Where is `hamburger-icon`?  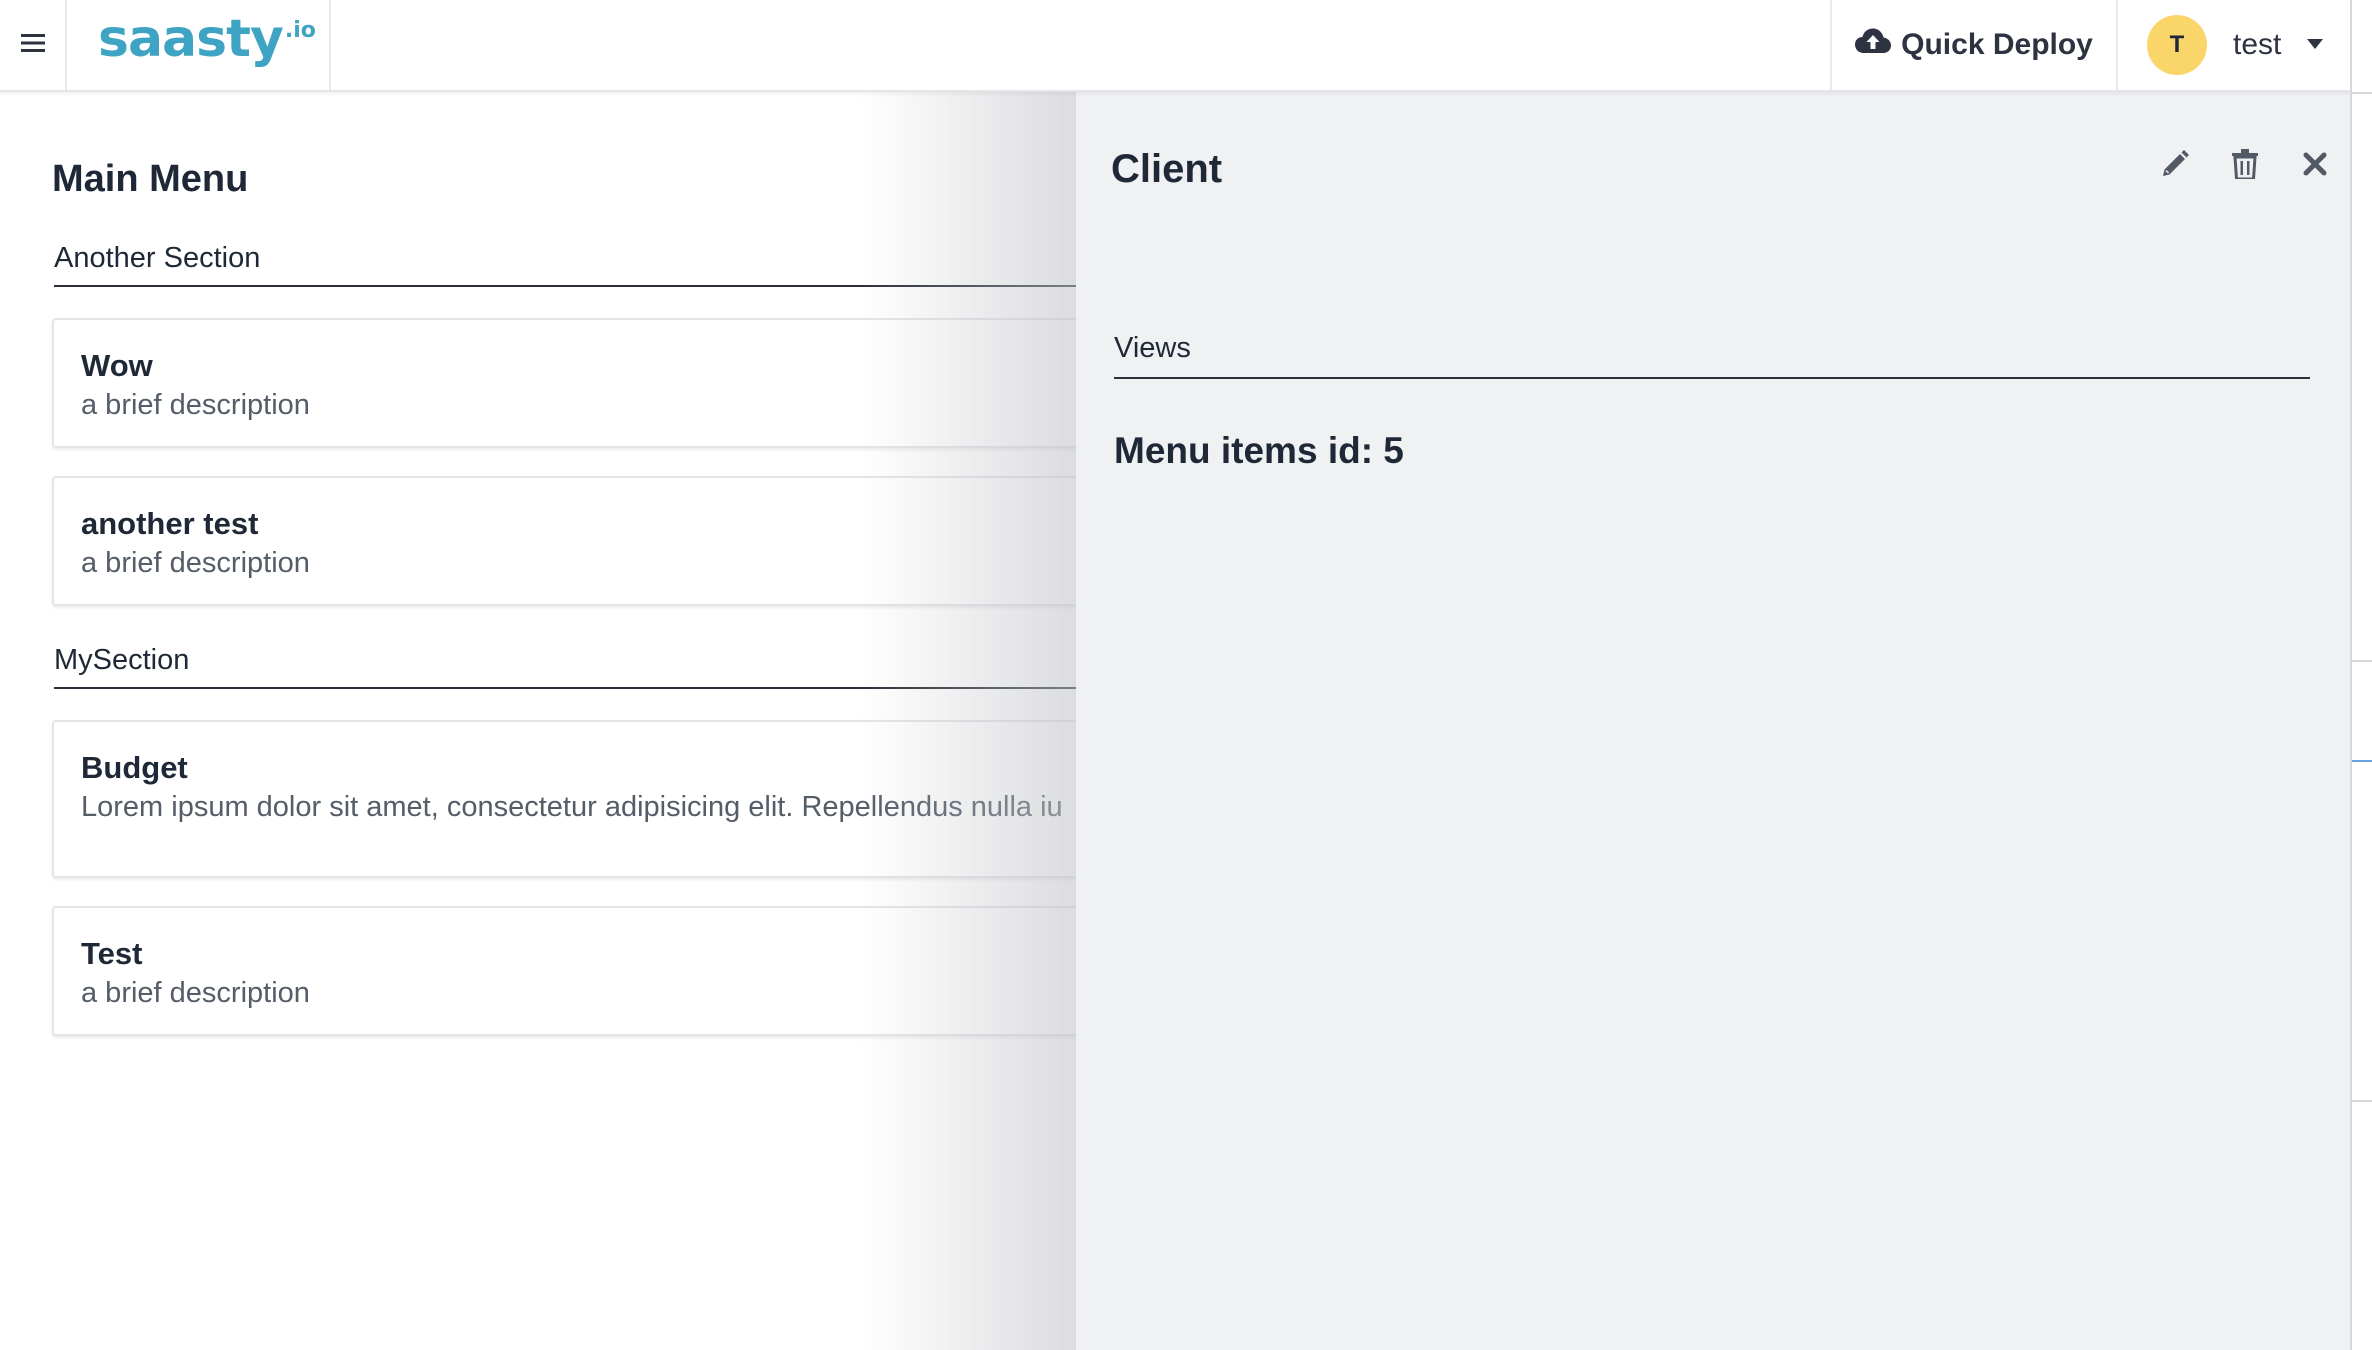 hamburger-icon is located at coordinates (32, 45).